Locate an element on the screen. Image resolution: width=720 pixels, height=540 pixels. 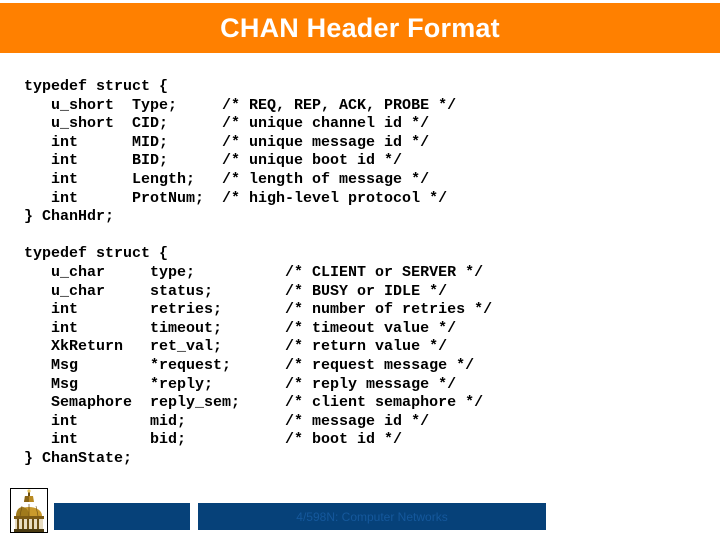
page-title: CHAN Header Format is located at coordinates (360, 27).